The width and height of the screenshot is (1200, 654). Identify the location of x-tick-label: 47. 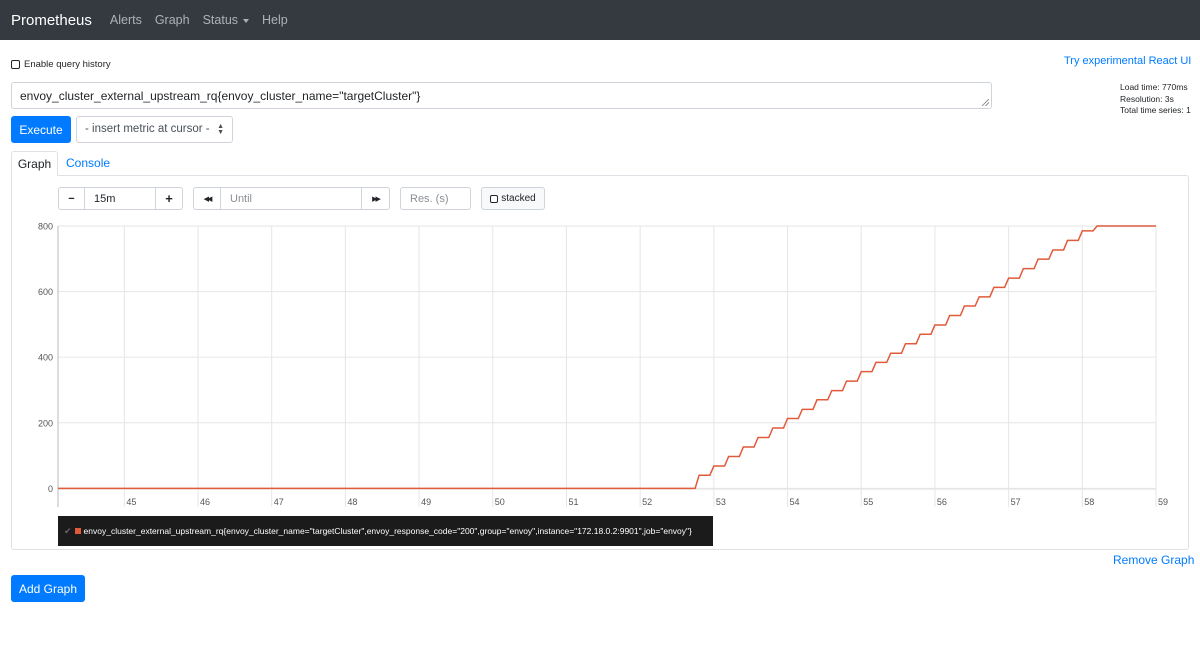
(279, 502).